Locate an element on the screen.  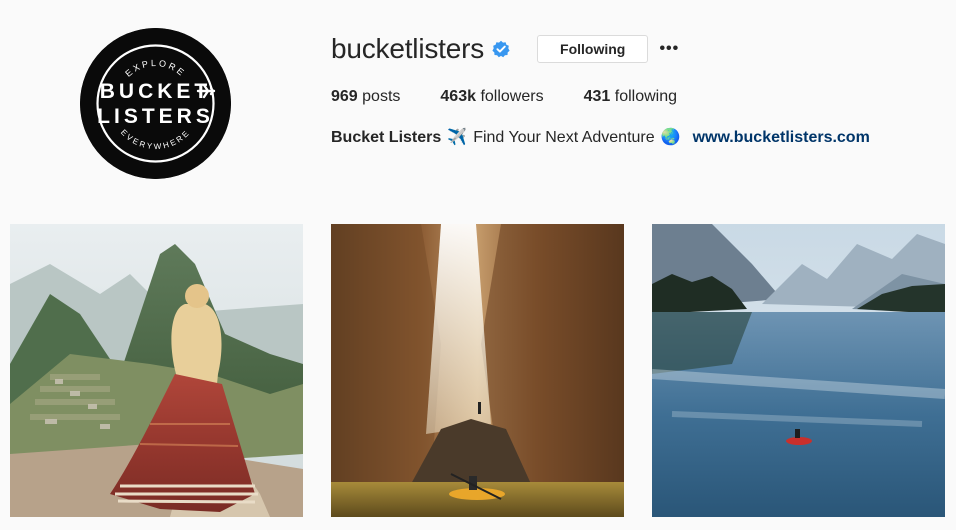
profile-header-row: bucketlisters Following ••• is located at coordinates (505, 49).